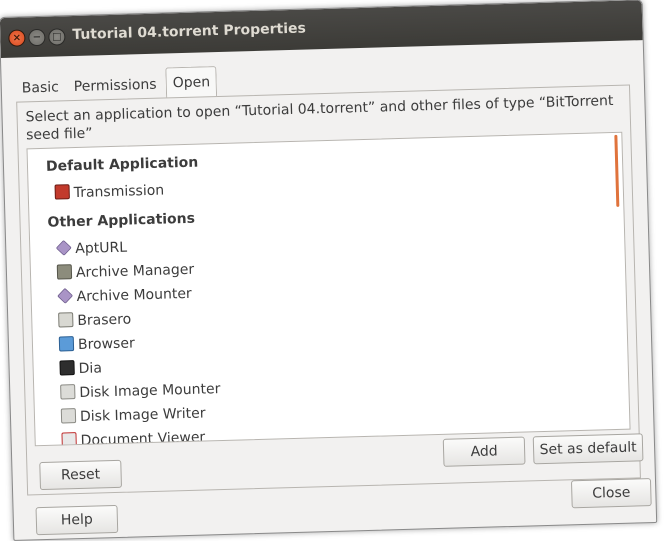 The width and height of the screenshot is (664, 541). I want to click on list-item-browser: Browser, so click(96, 344).